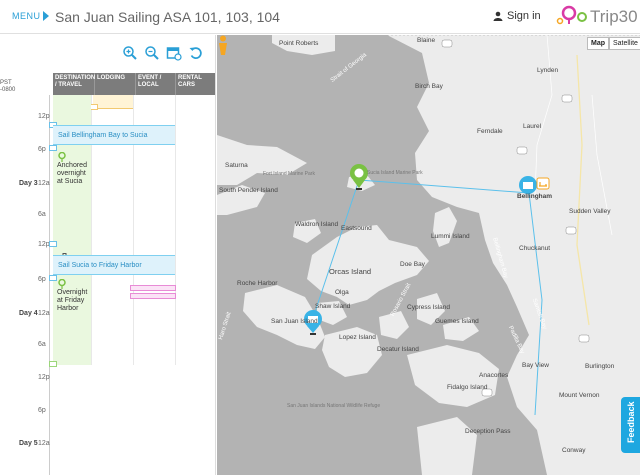 This screenshot has height=475, width=640. Describe the element at coordinates (28, 183) in the screenshot. I see `day-label: Day 3` at that location.